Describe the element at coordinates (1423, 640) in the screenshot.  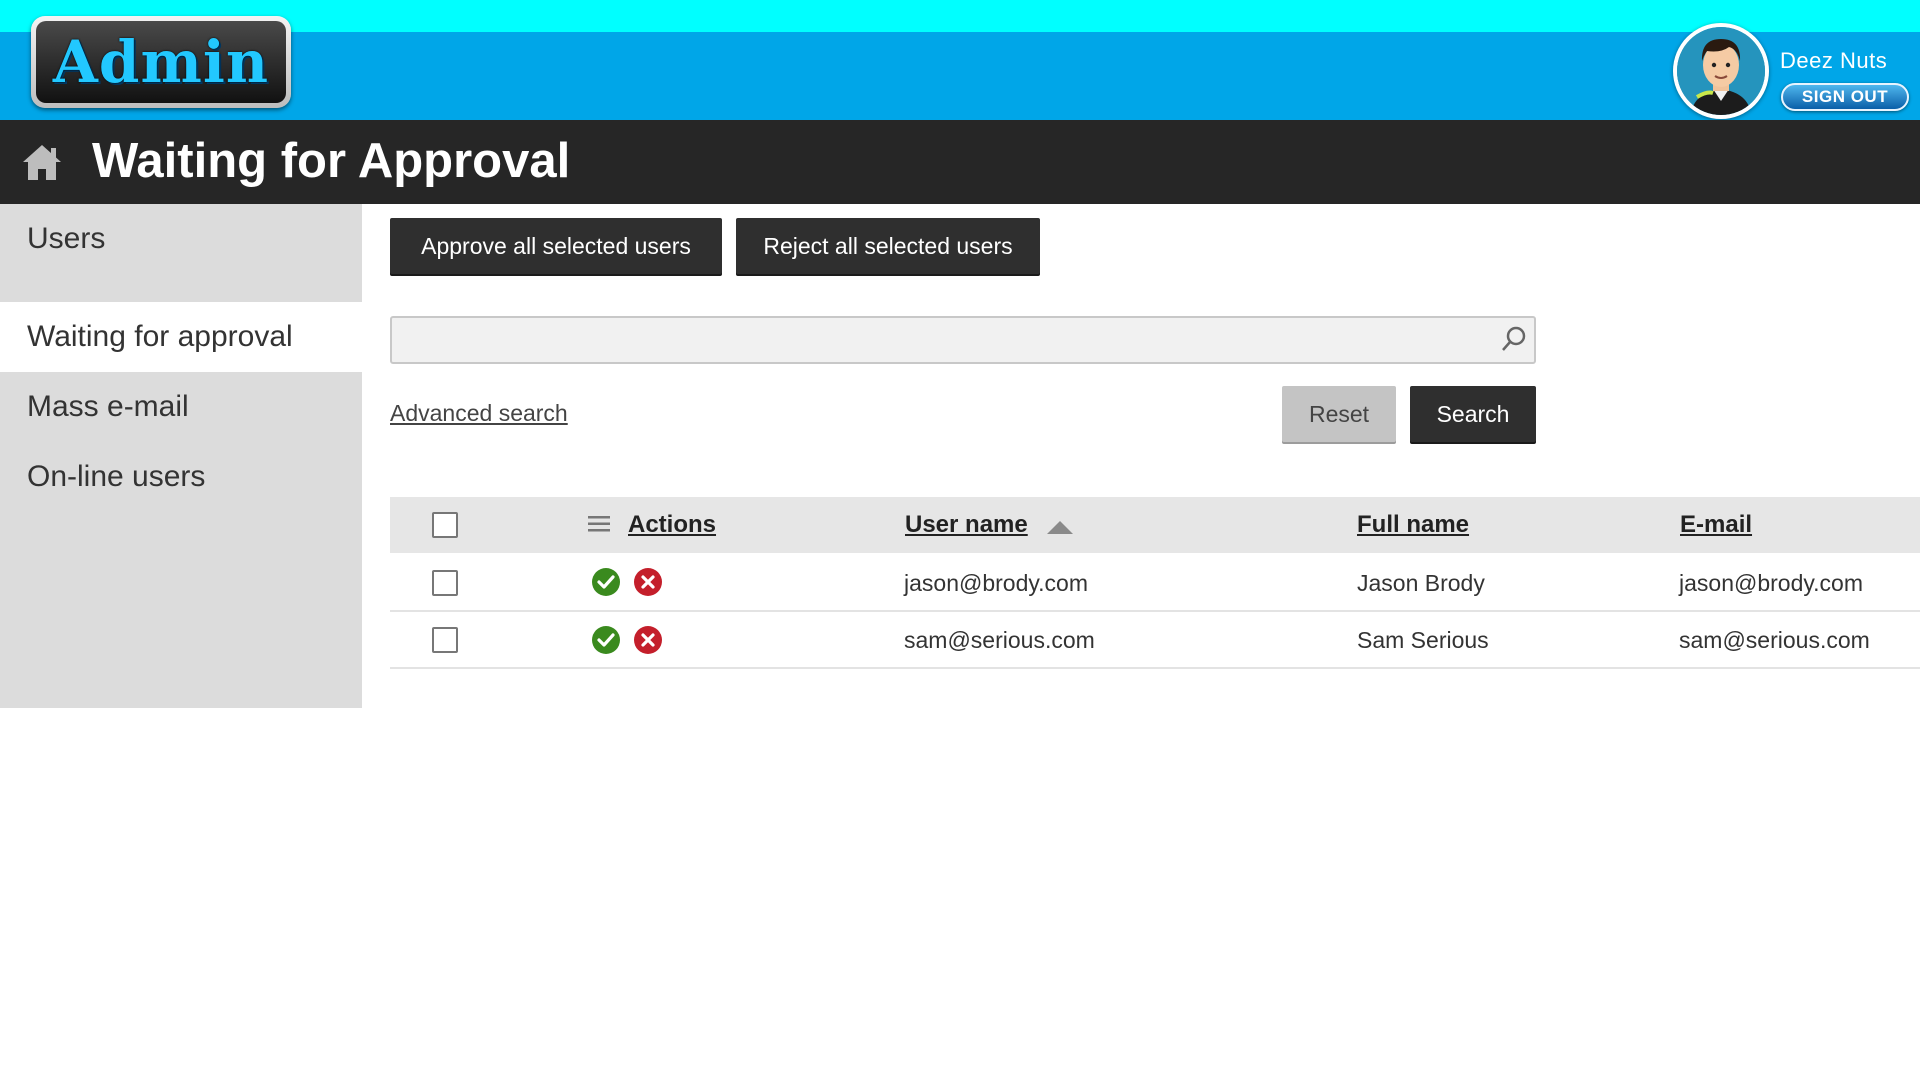
I see `cell-full-name: Sam Serious` at that location.